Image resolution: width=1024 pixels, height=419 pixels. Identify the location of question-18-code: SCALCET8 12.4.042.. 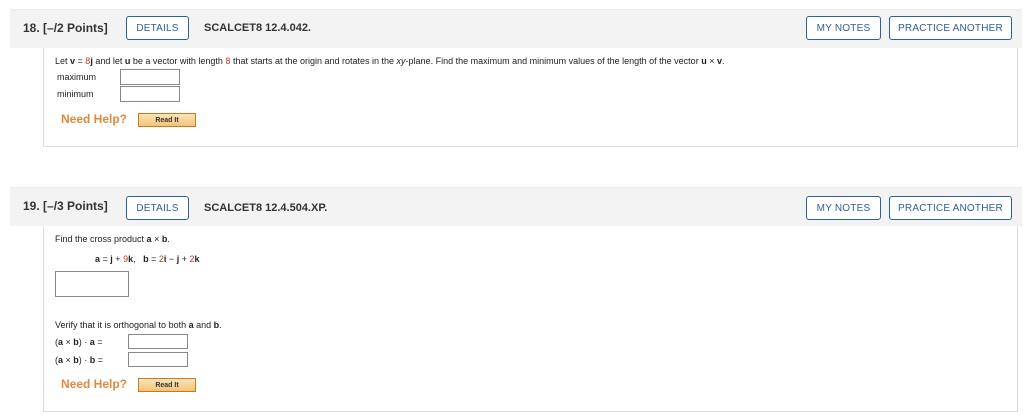
(257, 28).